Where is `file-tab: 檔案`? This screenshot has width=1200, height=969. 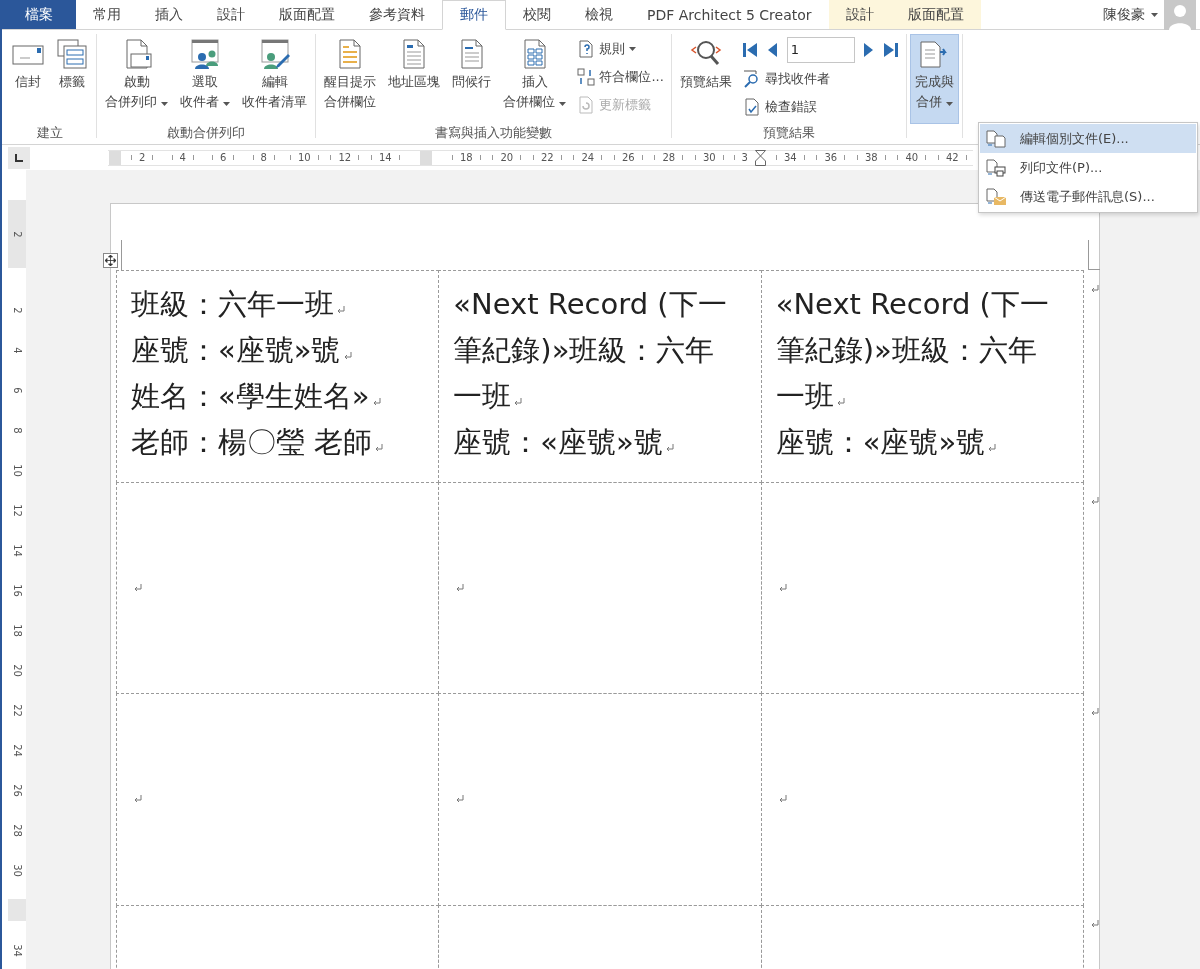 file-tab: 檔案 is located at coordinates (39, 14).